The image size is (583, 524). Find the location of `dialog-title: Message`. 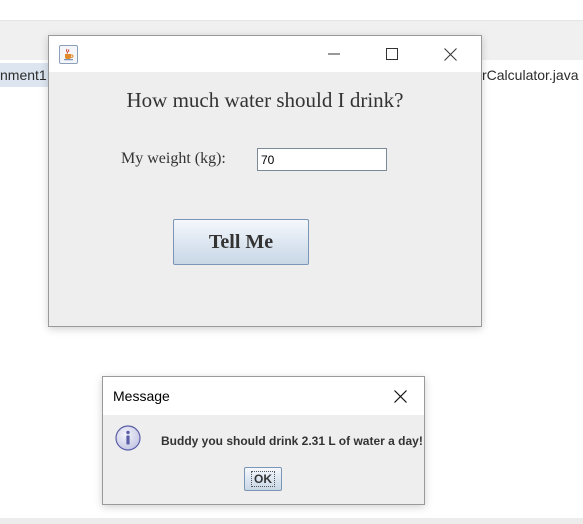

dialog-title: Message is located at coordinates (141, 396).